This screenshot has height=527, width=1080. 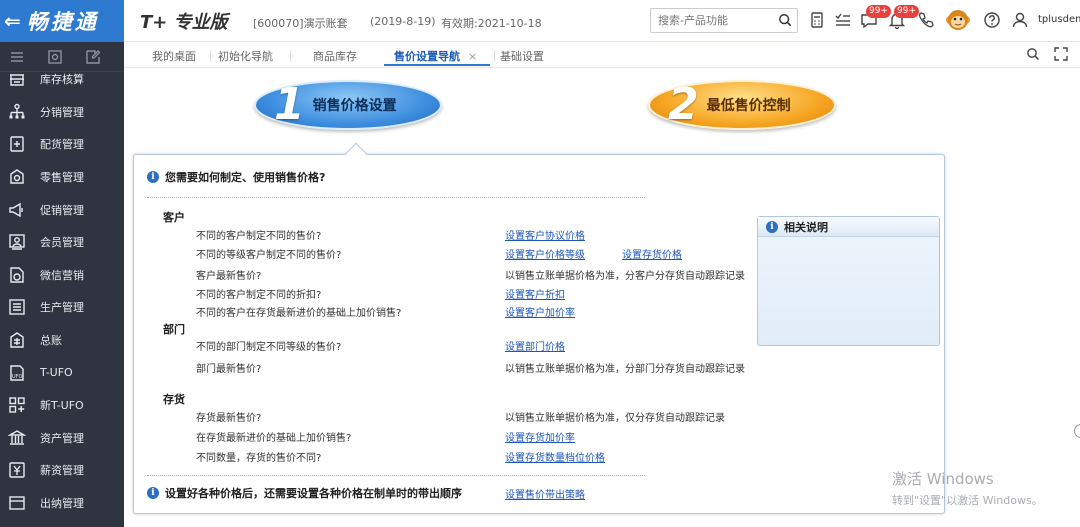 What do you see at coordinates (1059, 19) in the screenshot?
I see `user-name: tplusdem` at bounding box center [1059, 19].